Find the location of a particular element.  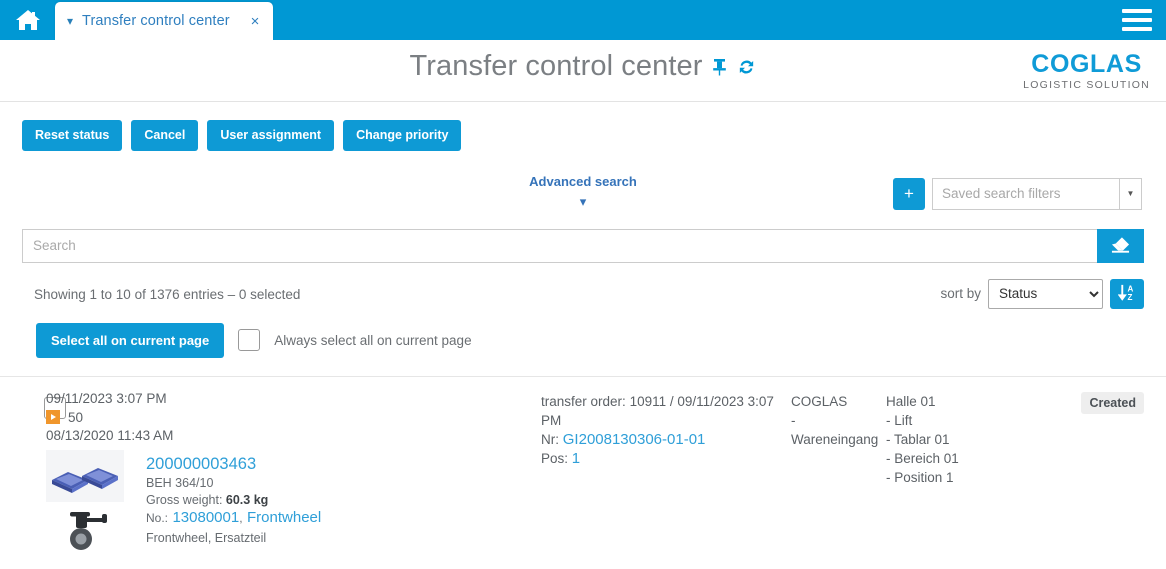

location-line: - Tablar 01 is located at coordinates (918, 439).